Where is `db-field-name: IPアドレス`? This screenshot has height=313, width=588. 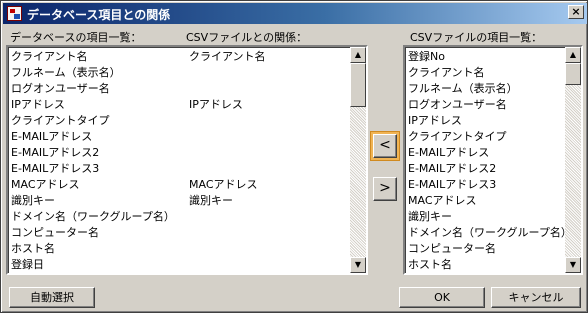 db-field-name: IPアドレス is located at coordinates (38, 104).